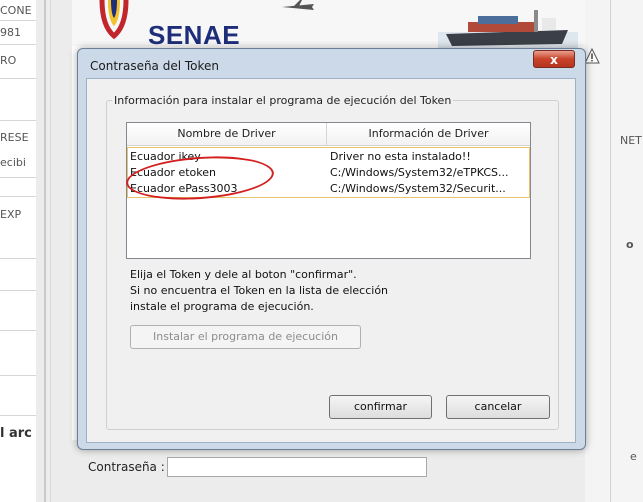  What do you see at coordinates (16, 433) in the screenshot?
I see `background-text-fragment: l arc` at bounding box center [16, 433].